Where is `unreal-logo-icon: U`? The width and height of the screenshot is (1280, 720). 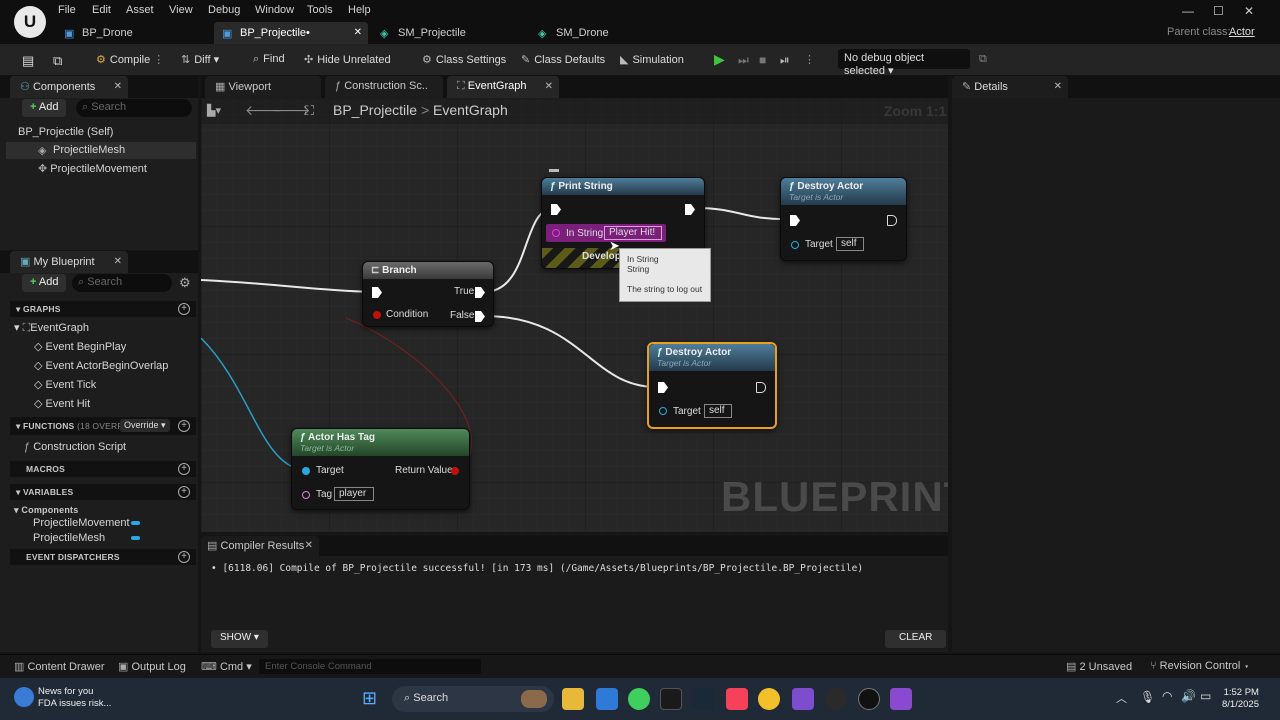
unreal-logo-icon: U is located at coordinates (30, 22).